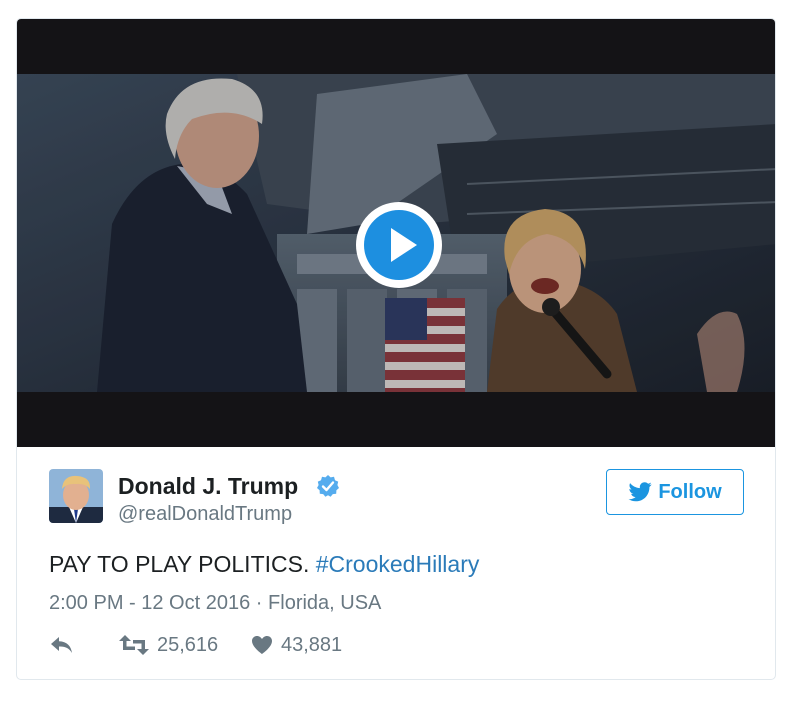  Describe the element at coordinates (262, 645) in the screenshot. I see `heart-icon` at that location.